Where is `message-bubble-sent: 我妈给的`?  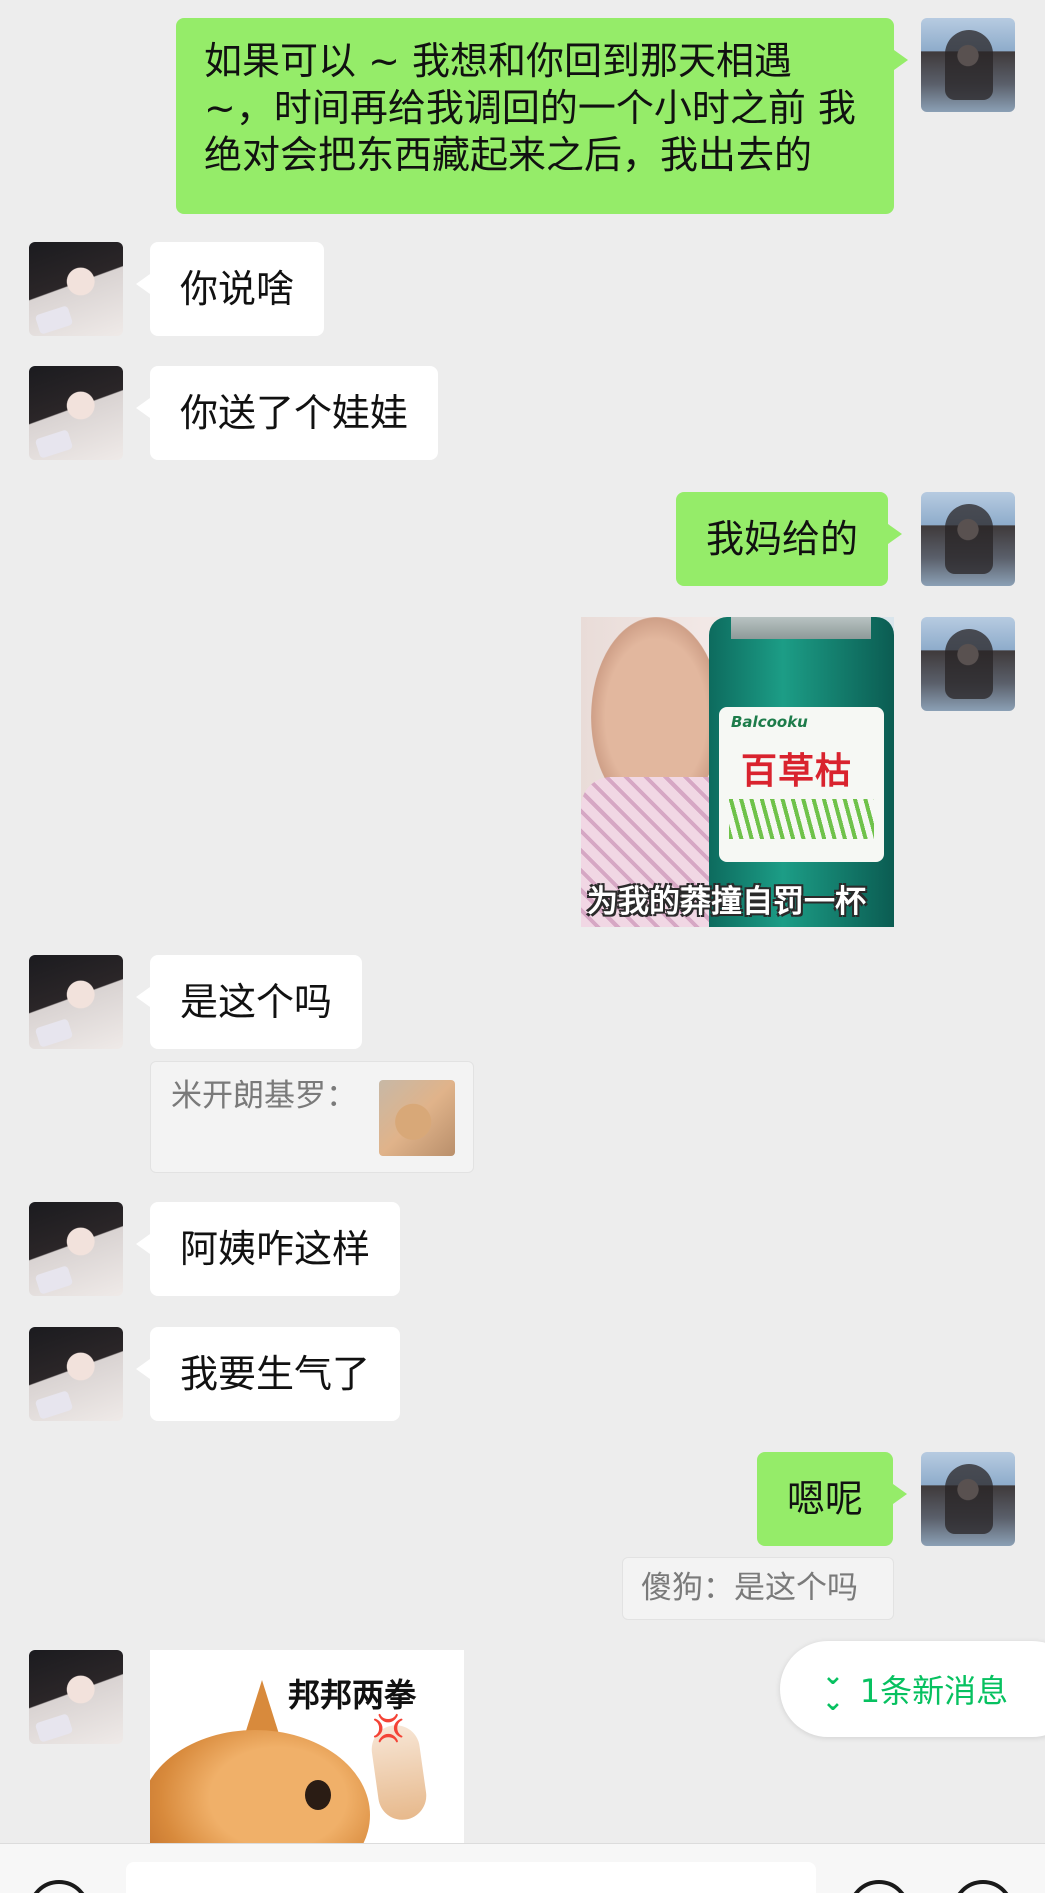
message-bubble-sent: 我妈给的 is located at coordinates (789, 539).